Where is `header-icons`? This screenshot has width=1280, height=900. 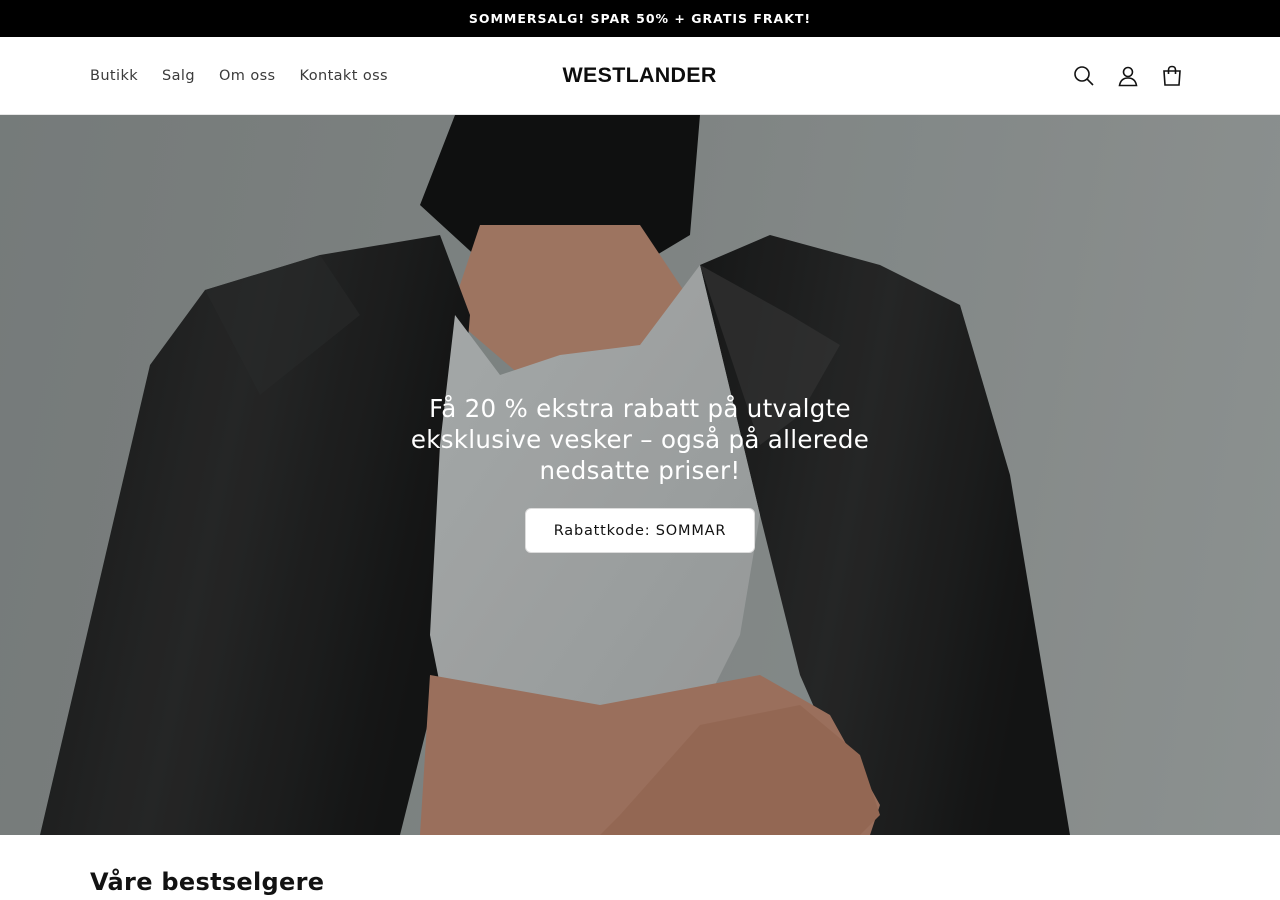
header-icons is located at coordinates (1128, 76).